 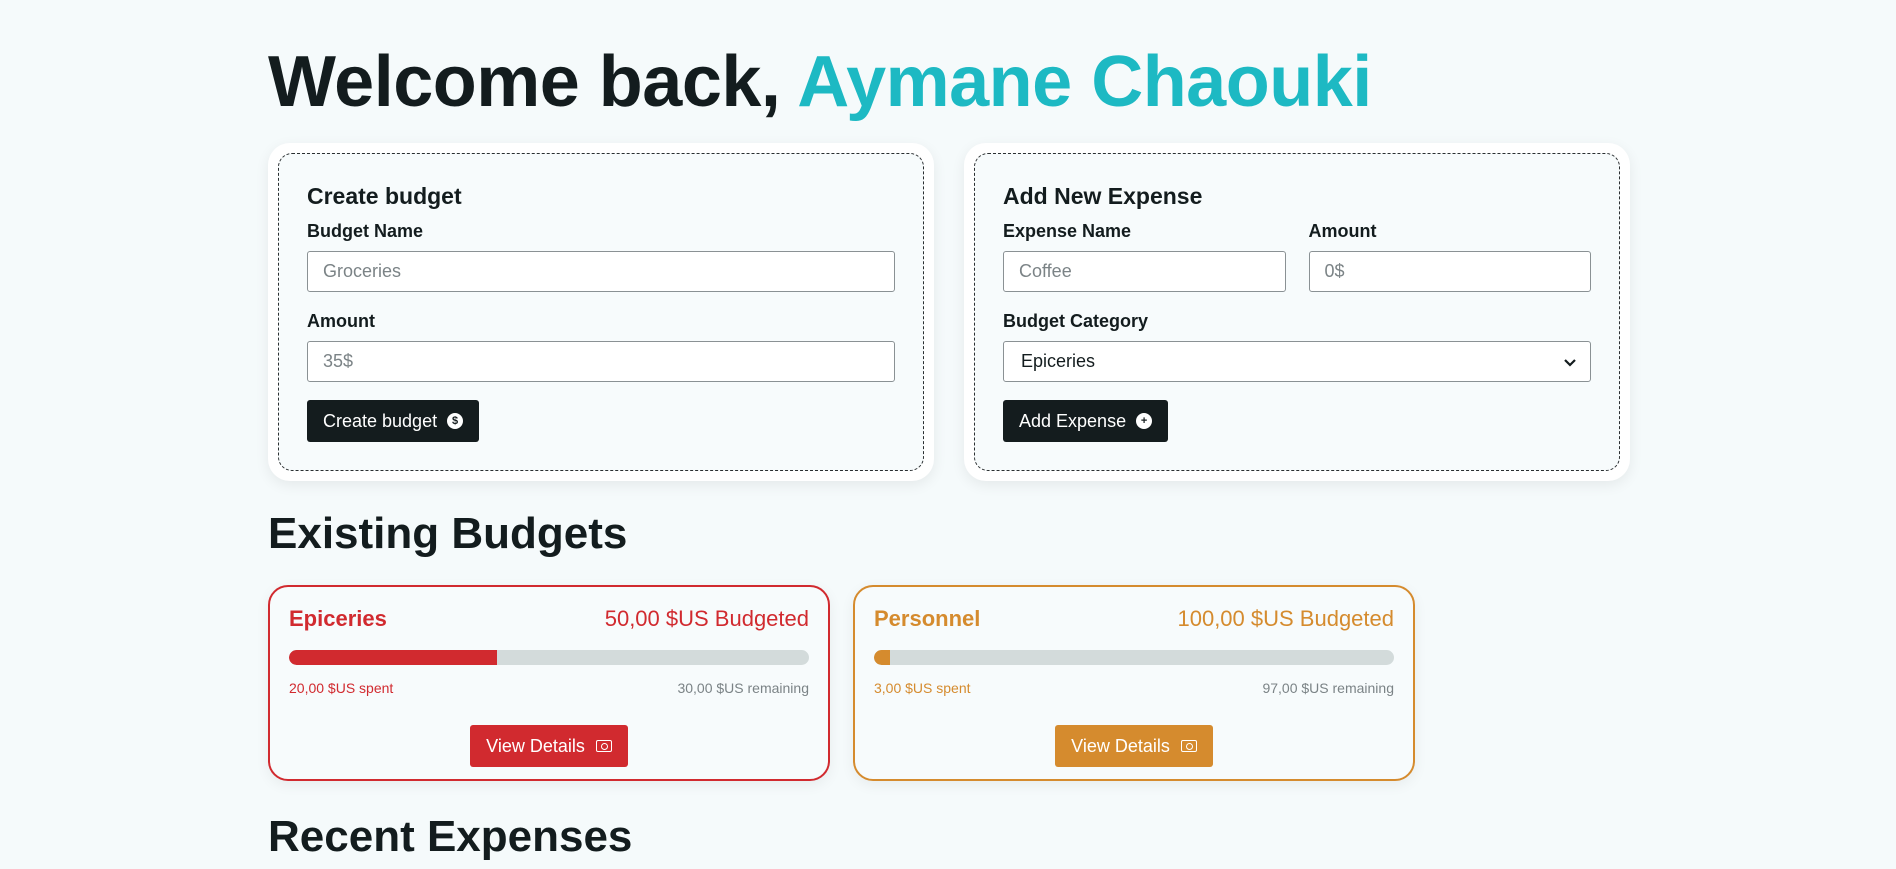 I want to click on budget-amount: 100,00 $US Budgeted, so click(x=1285, y=618).